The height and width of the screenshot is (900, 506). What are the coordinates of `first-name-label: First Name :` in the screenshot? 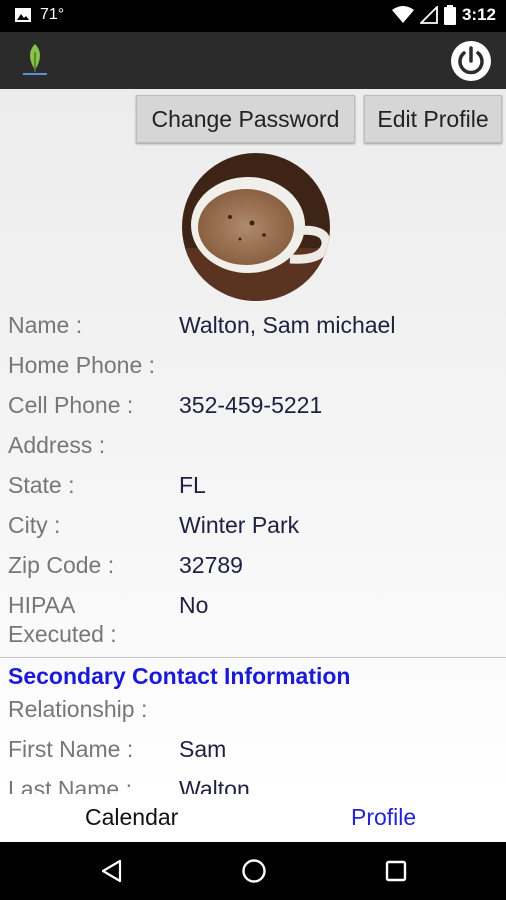 It's located at (71, 749).